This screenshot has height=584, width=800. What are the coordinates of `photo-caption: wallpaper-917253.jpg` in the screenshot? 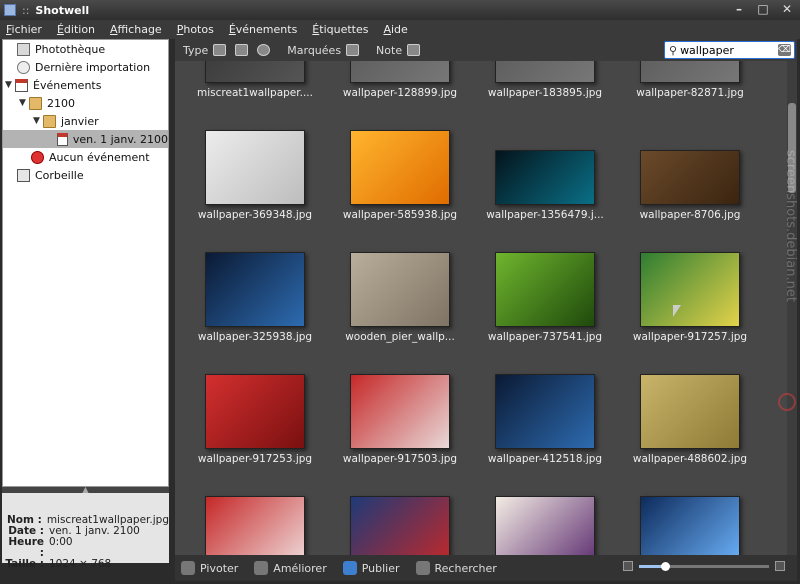 It's located at (255, 459).